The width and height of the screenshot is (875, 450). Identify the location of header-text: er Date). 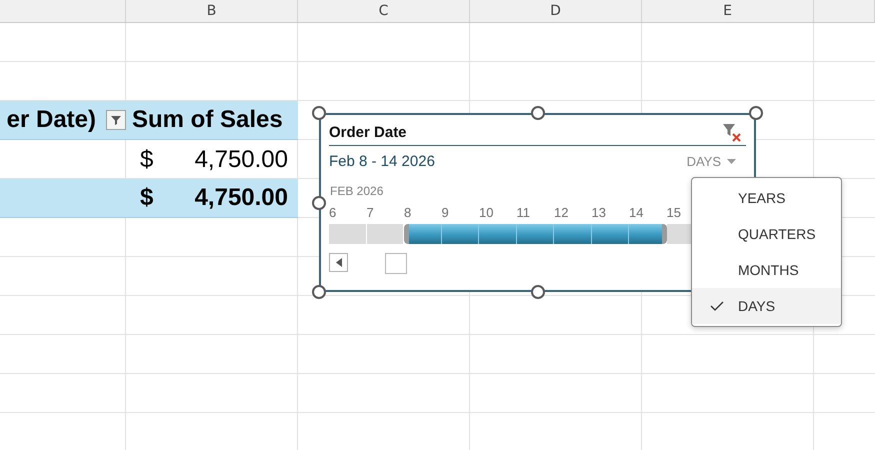
(51, 120).